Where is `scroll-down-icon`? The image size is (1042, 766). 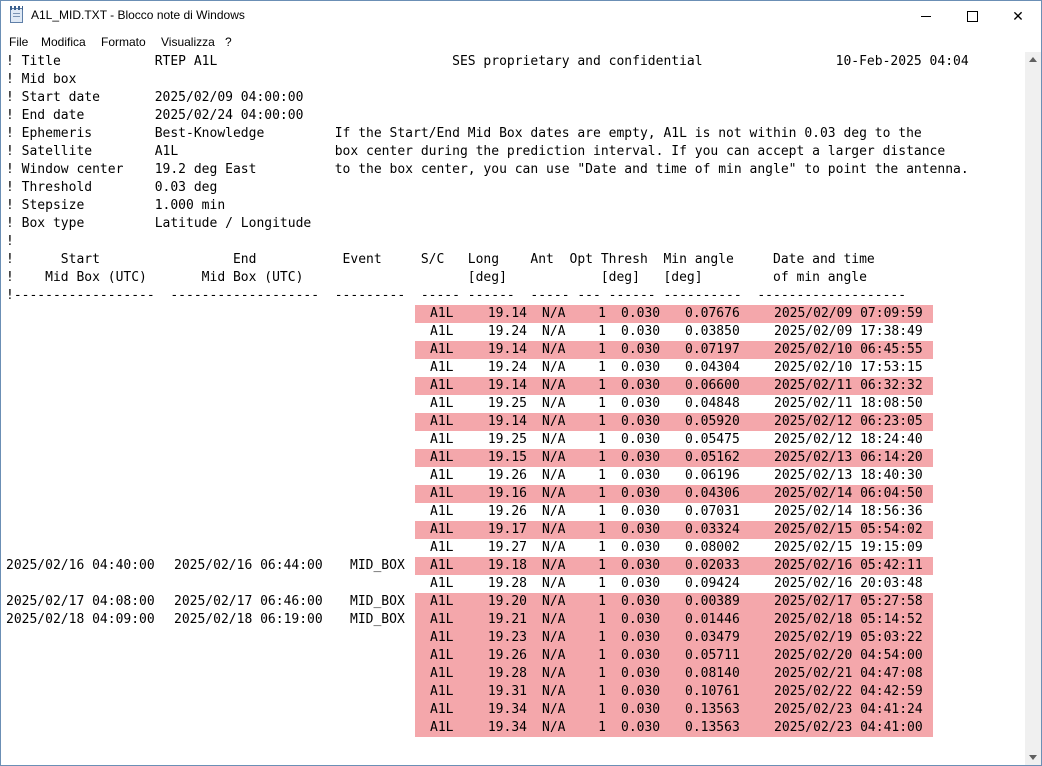 scroll-down-icon is located at coordinates (1033, 757).